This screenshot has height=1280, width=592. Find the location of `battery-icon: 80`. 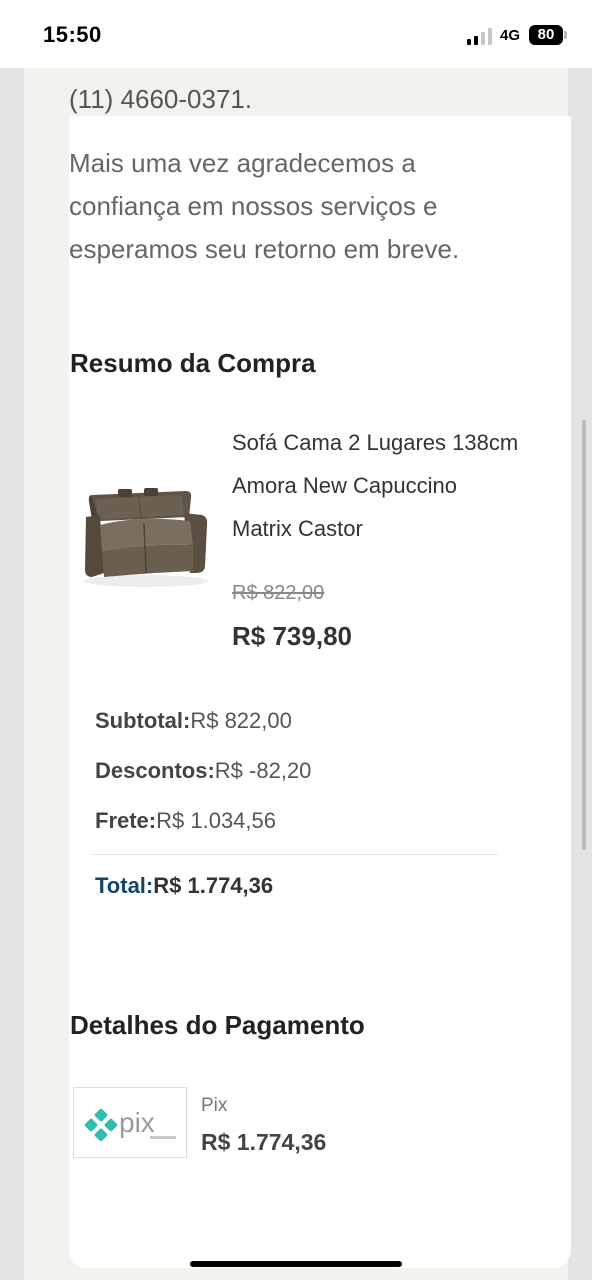

battery-icon: 80 is located at coordinates (546, 35).